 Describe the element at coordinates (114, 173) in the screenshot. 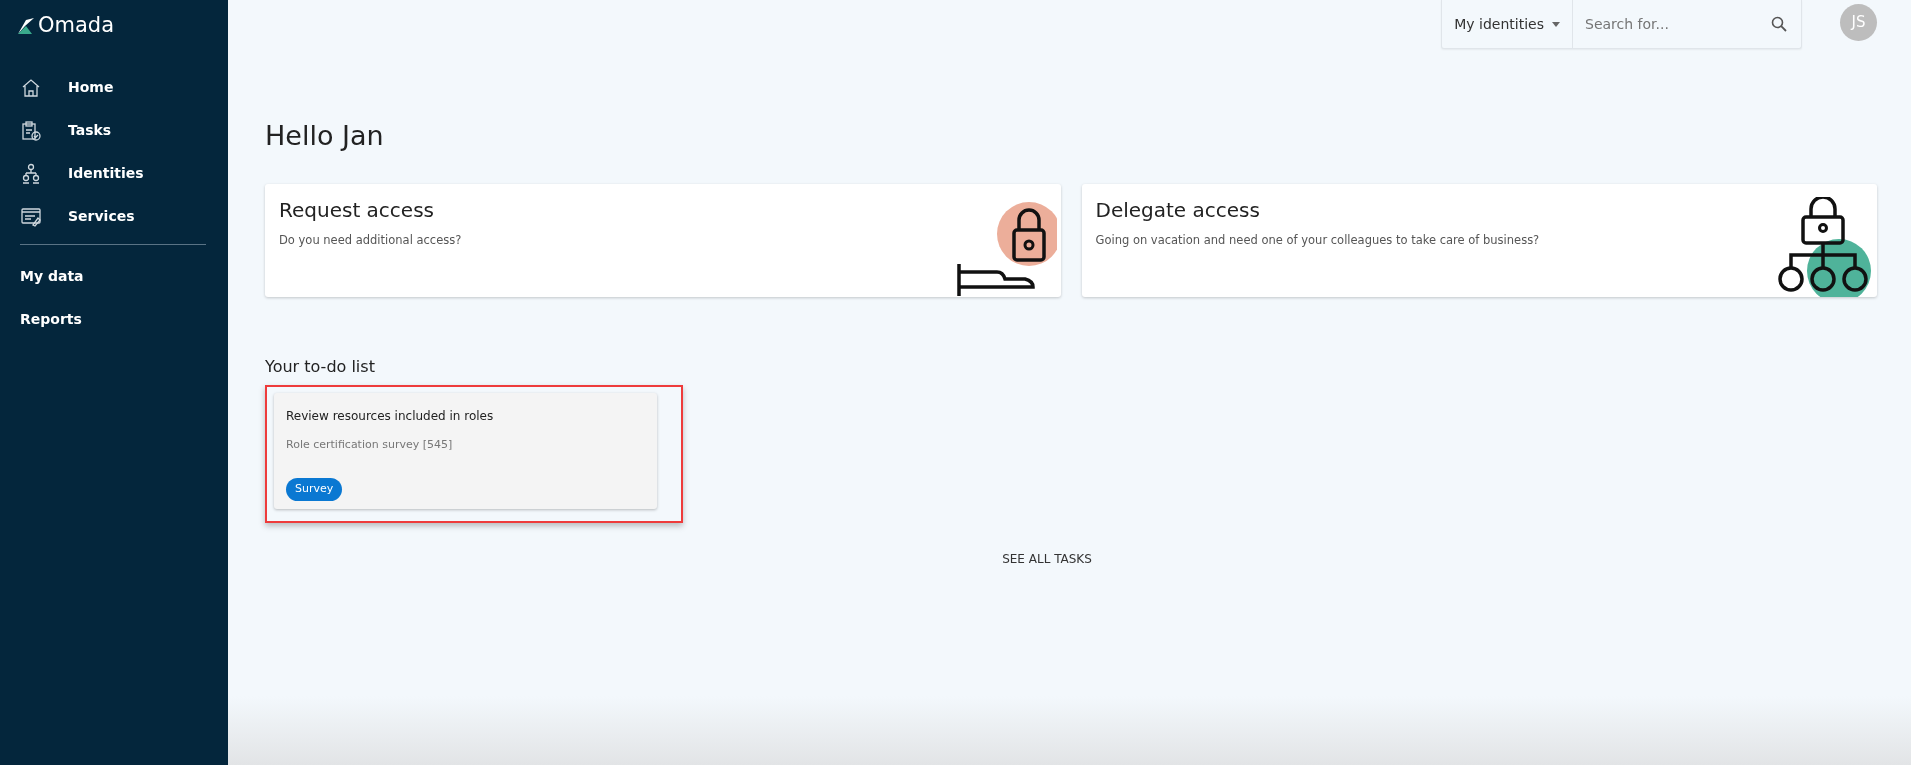

I see `nav-item: Identities` at that location.